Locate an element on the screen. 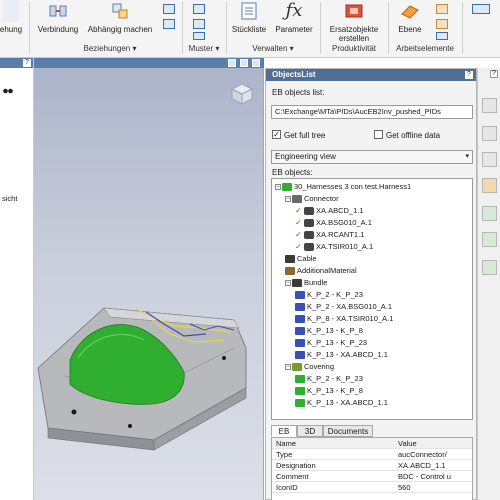 The width and height of the screenshot is (500, 500). harness-icon is located at coordinates (287, 187).